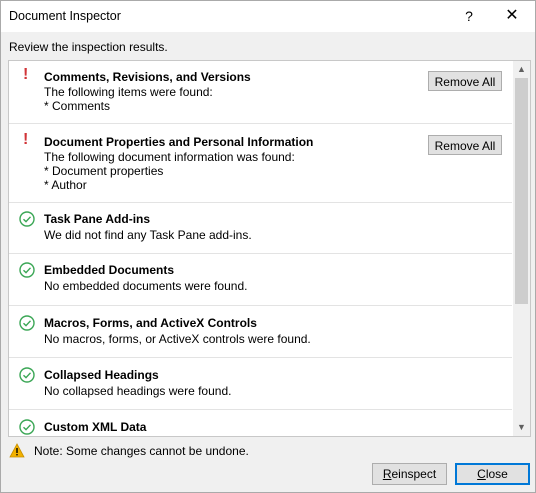 This screenshot has height=493, width=536. I want to click on warning-triangle-icon, so click(17, 452).